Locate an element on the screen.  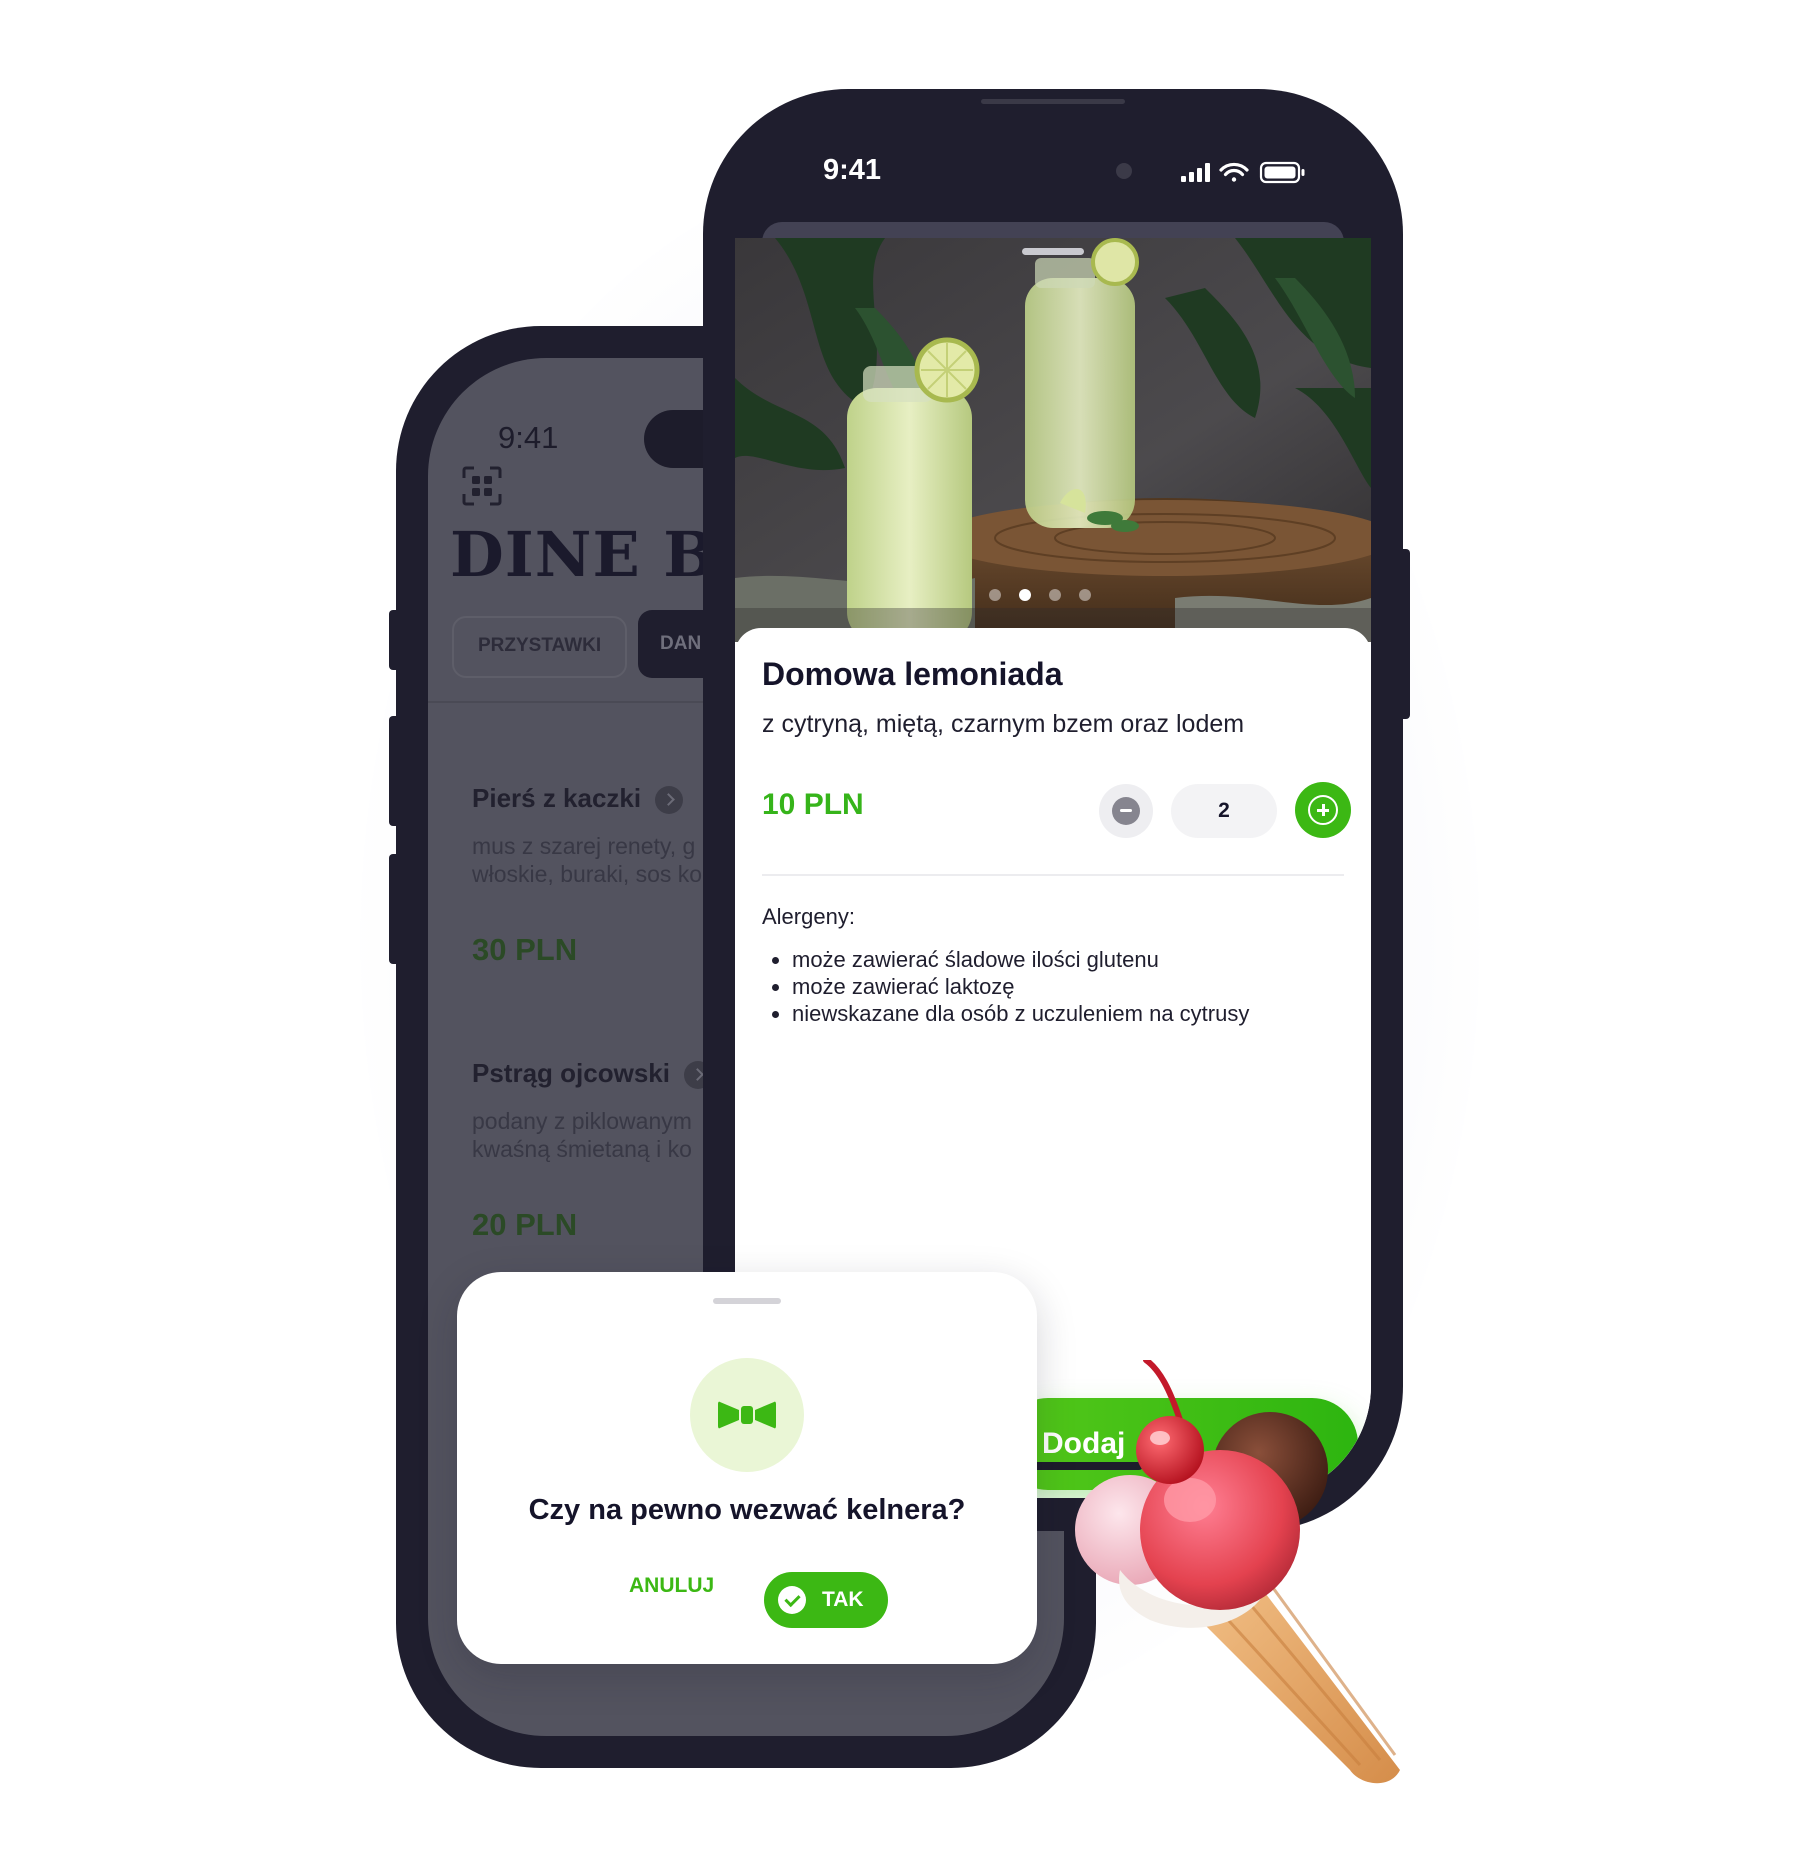
carousel-dot-active is located at coordinates (1025, 595).